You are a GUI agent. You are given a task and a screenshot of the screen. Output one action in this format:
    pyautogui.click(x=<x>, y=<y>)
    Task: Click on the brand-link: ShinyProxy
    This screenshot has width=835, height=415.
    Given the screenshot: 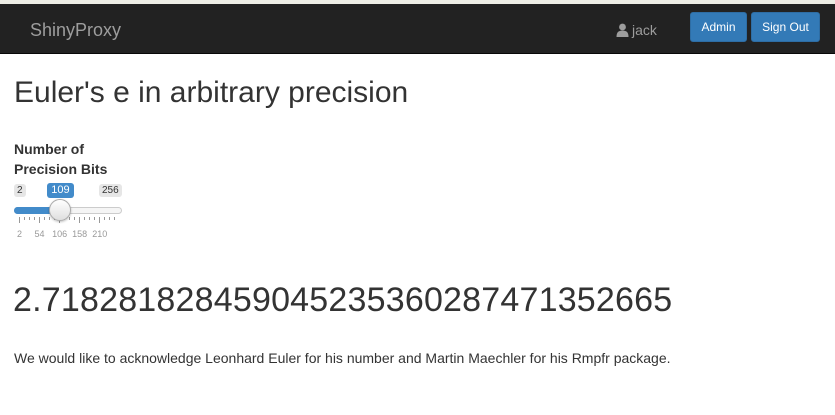 What is the action you would take?
    pyautogui.click(x=75, y=29)
    